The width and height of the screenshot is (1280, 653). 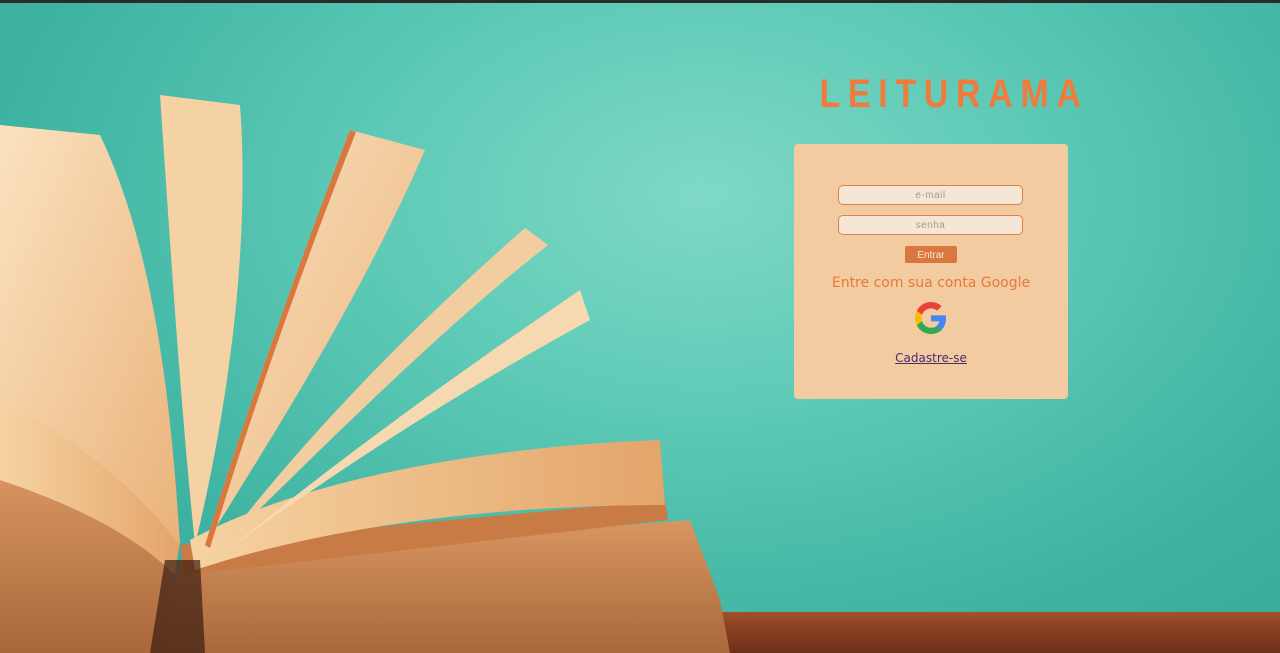 I want to click on email-field, so click(x=930, y=195).